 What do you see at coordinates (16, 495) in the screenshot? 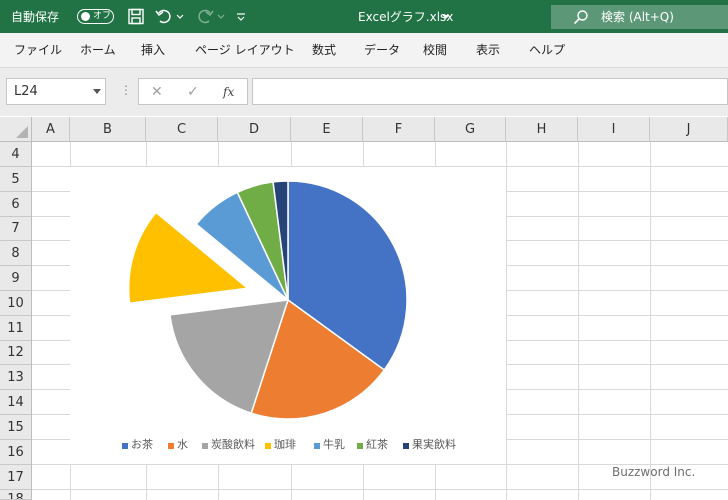
I see `row-header-18: 18` at bounding box center [16, 495].